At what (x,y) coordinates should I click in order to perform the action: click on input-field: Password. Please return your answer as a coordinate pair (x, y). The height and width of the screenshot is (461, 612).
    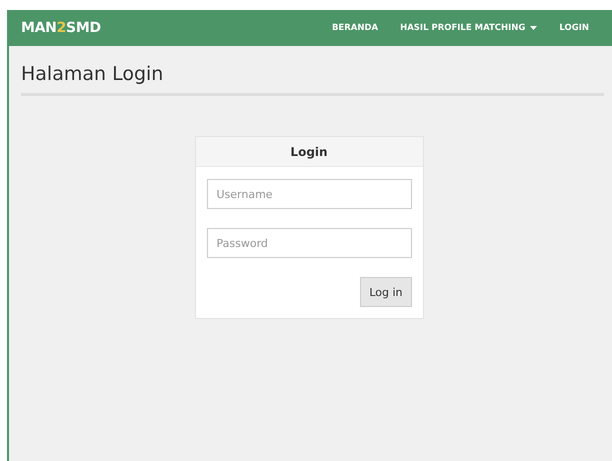
    Looking at the image, I should click on (309, 243).